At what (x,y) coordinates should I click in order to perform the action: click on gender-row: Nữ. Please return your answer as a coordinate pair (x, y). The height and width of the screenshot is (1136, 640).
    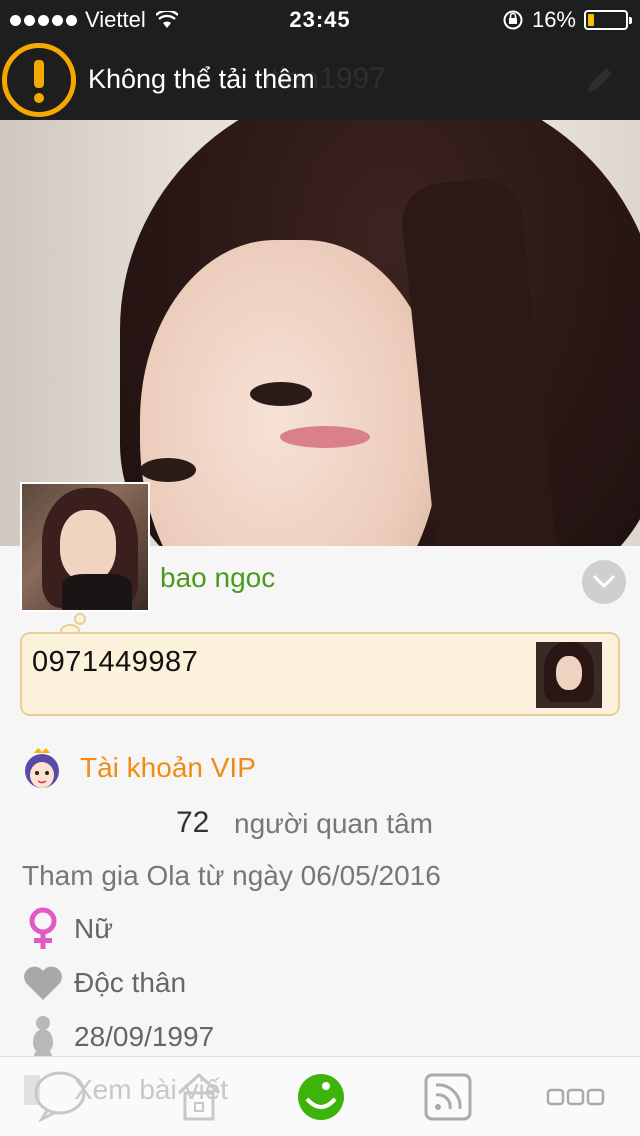
    Looking at the image, I should click on (67, 929).